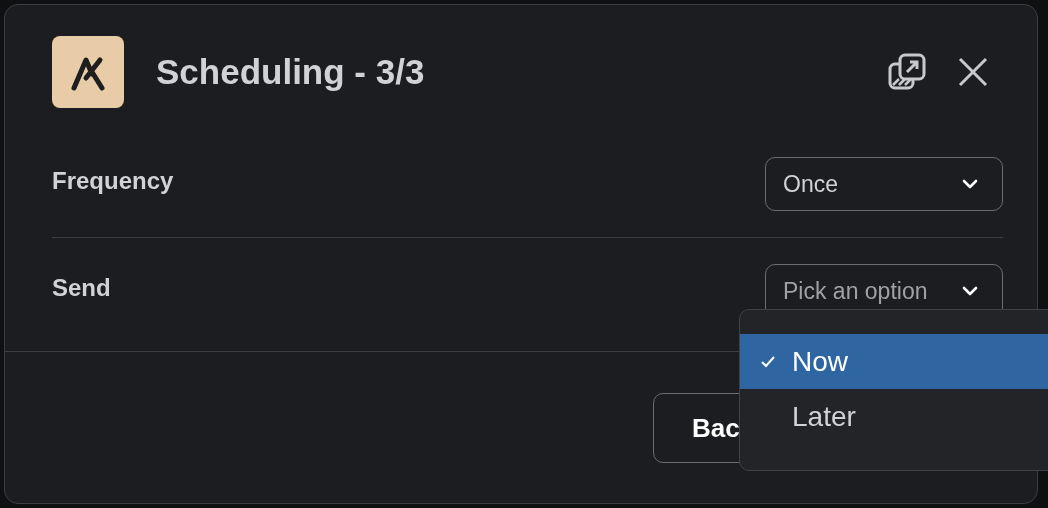  Describe the element at coordinates (290, 72) in the screenshot. I see `dialog-title: Scheduling - 3/3` at that location.